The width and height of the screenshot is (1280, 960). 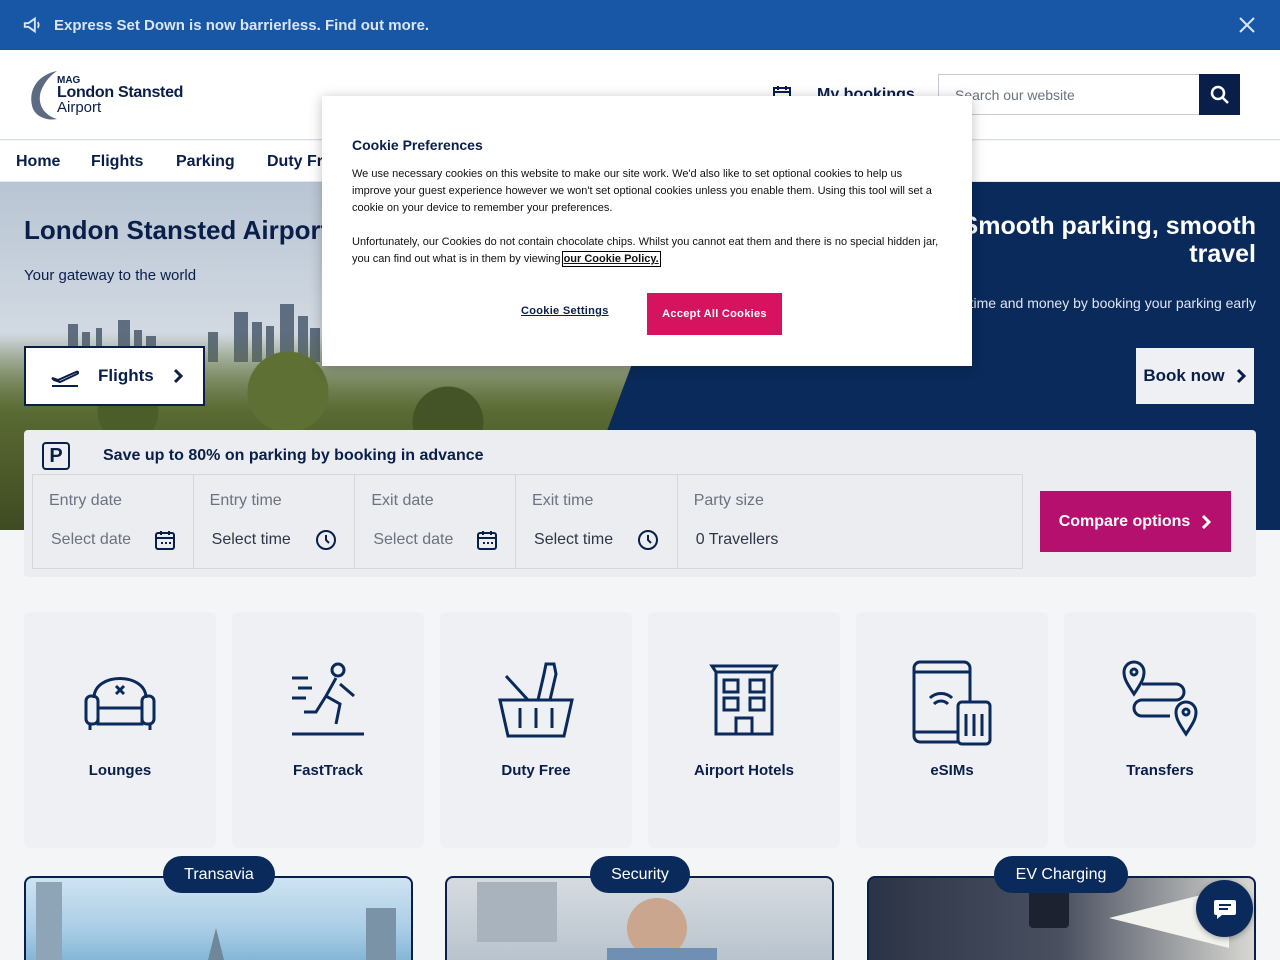 I want to click on close-icon, so click(x=1247, y=25).